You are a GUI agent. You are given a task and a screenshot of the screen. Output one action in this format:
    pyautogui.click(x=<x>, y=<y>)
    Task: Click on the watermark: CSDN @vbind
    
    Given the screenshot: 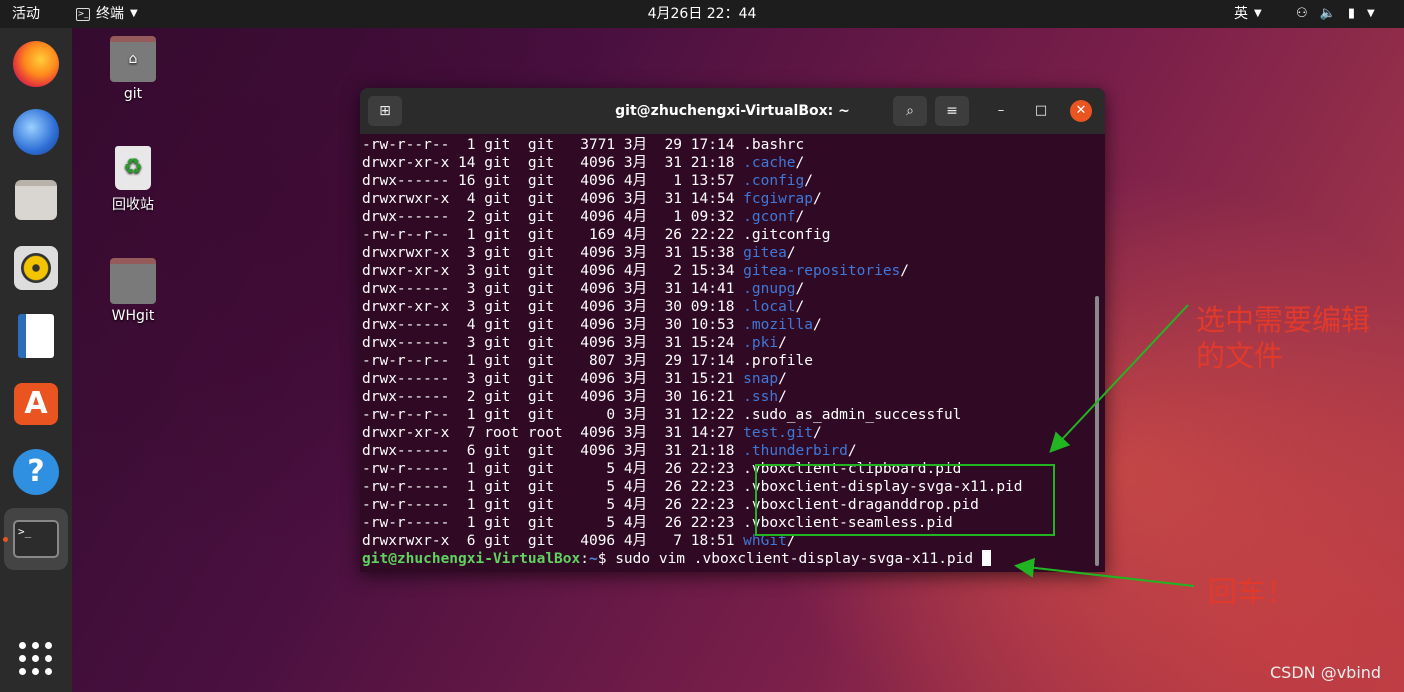 What is the action you would take?
    pyautogui.click(x=1326, y=672)
    